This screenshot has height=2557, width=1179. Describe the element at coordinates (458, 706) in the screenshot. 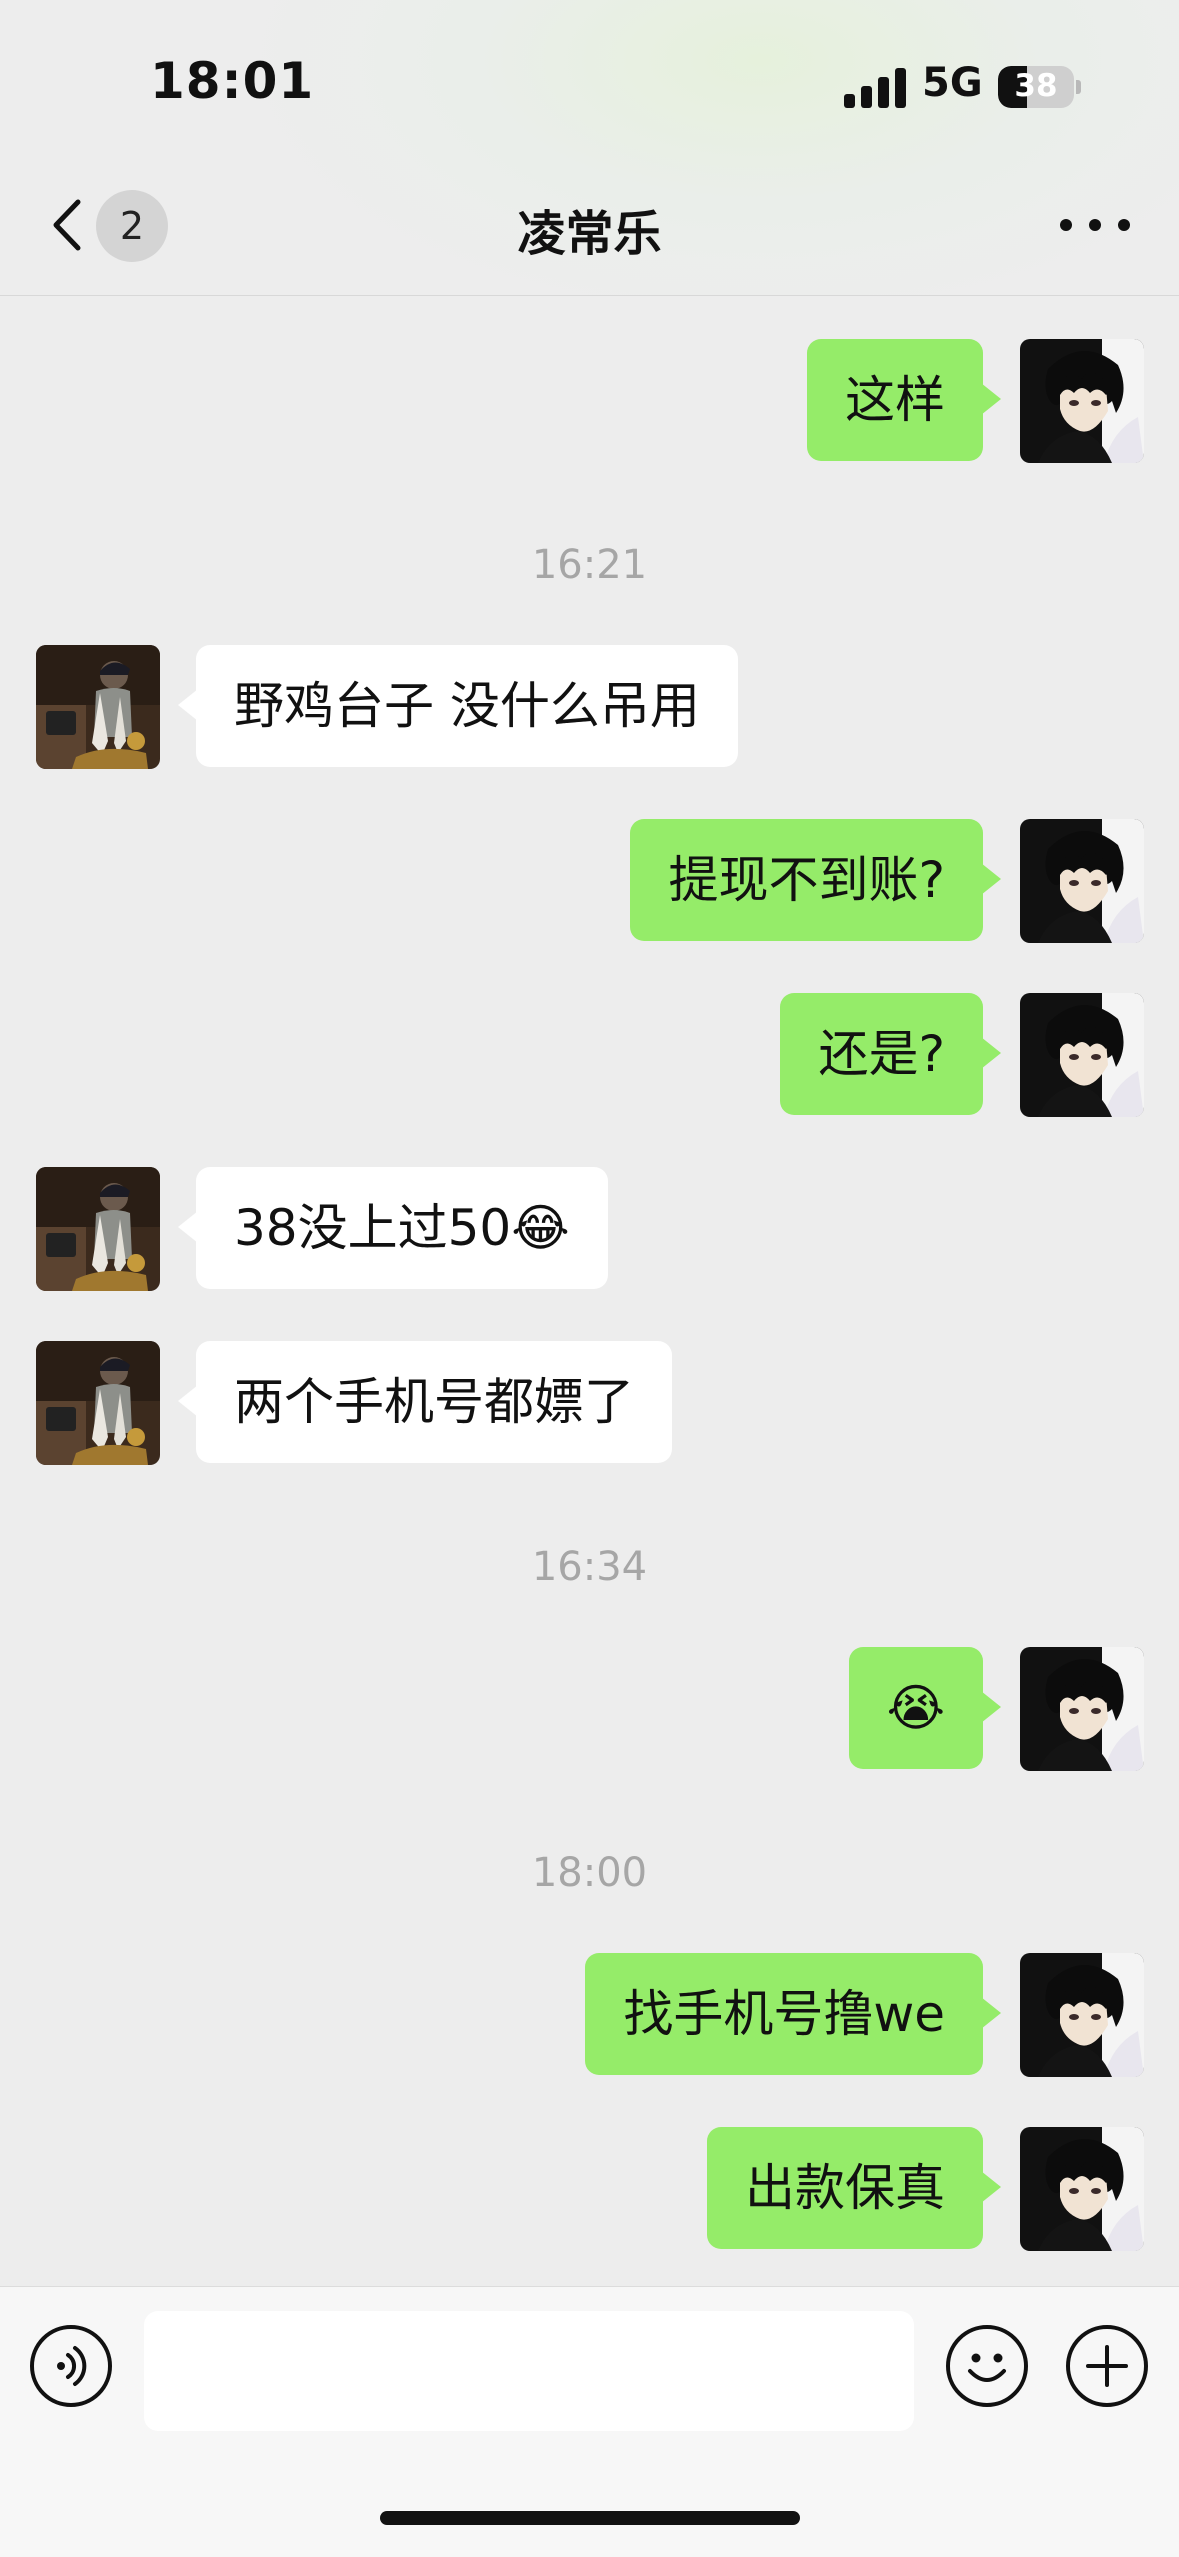

I see `message-bubble: 野鸡台子 没什么吊用` at that location.